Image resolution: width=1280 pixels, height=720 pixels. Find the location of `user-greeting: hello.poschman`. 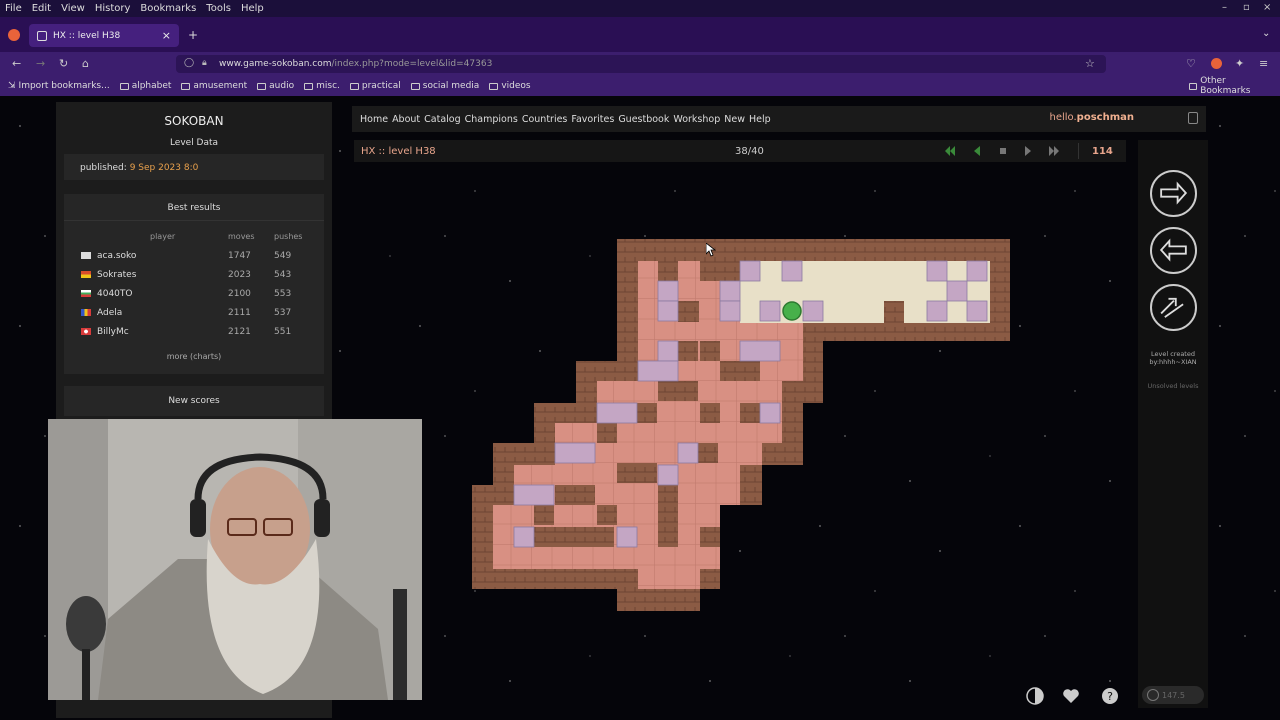

user-greeting: hello.poschman is located at coordinates (1092, 117).